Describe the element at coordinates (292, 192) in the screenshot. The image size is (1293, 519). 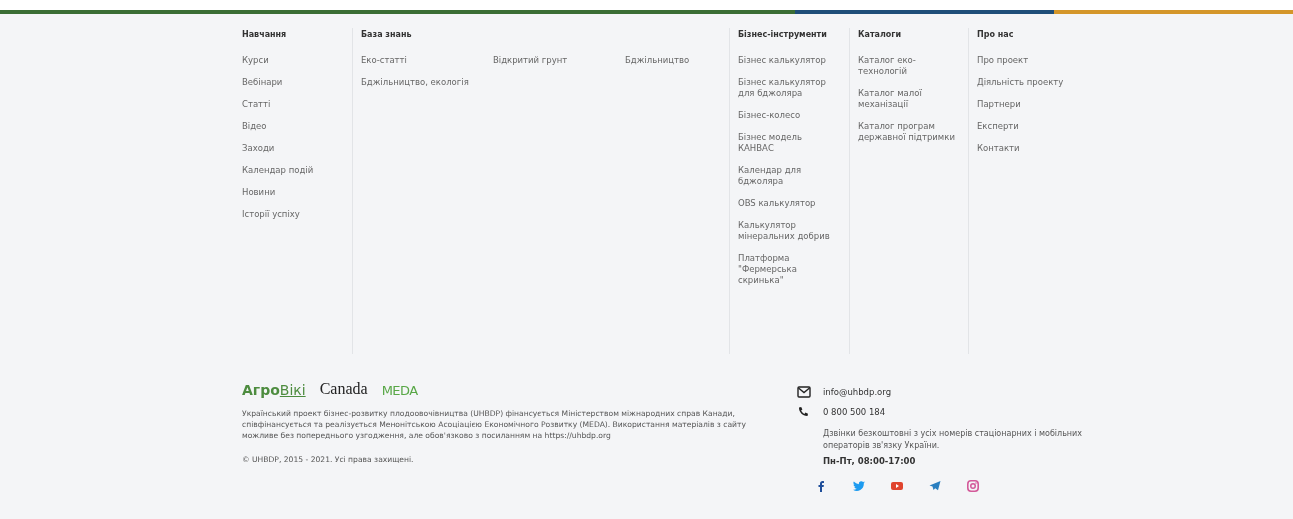
I see `footer-link: Новини` at that location.